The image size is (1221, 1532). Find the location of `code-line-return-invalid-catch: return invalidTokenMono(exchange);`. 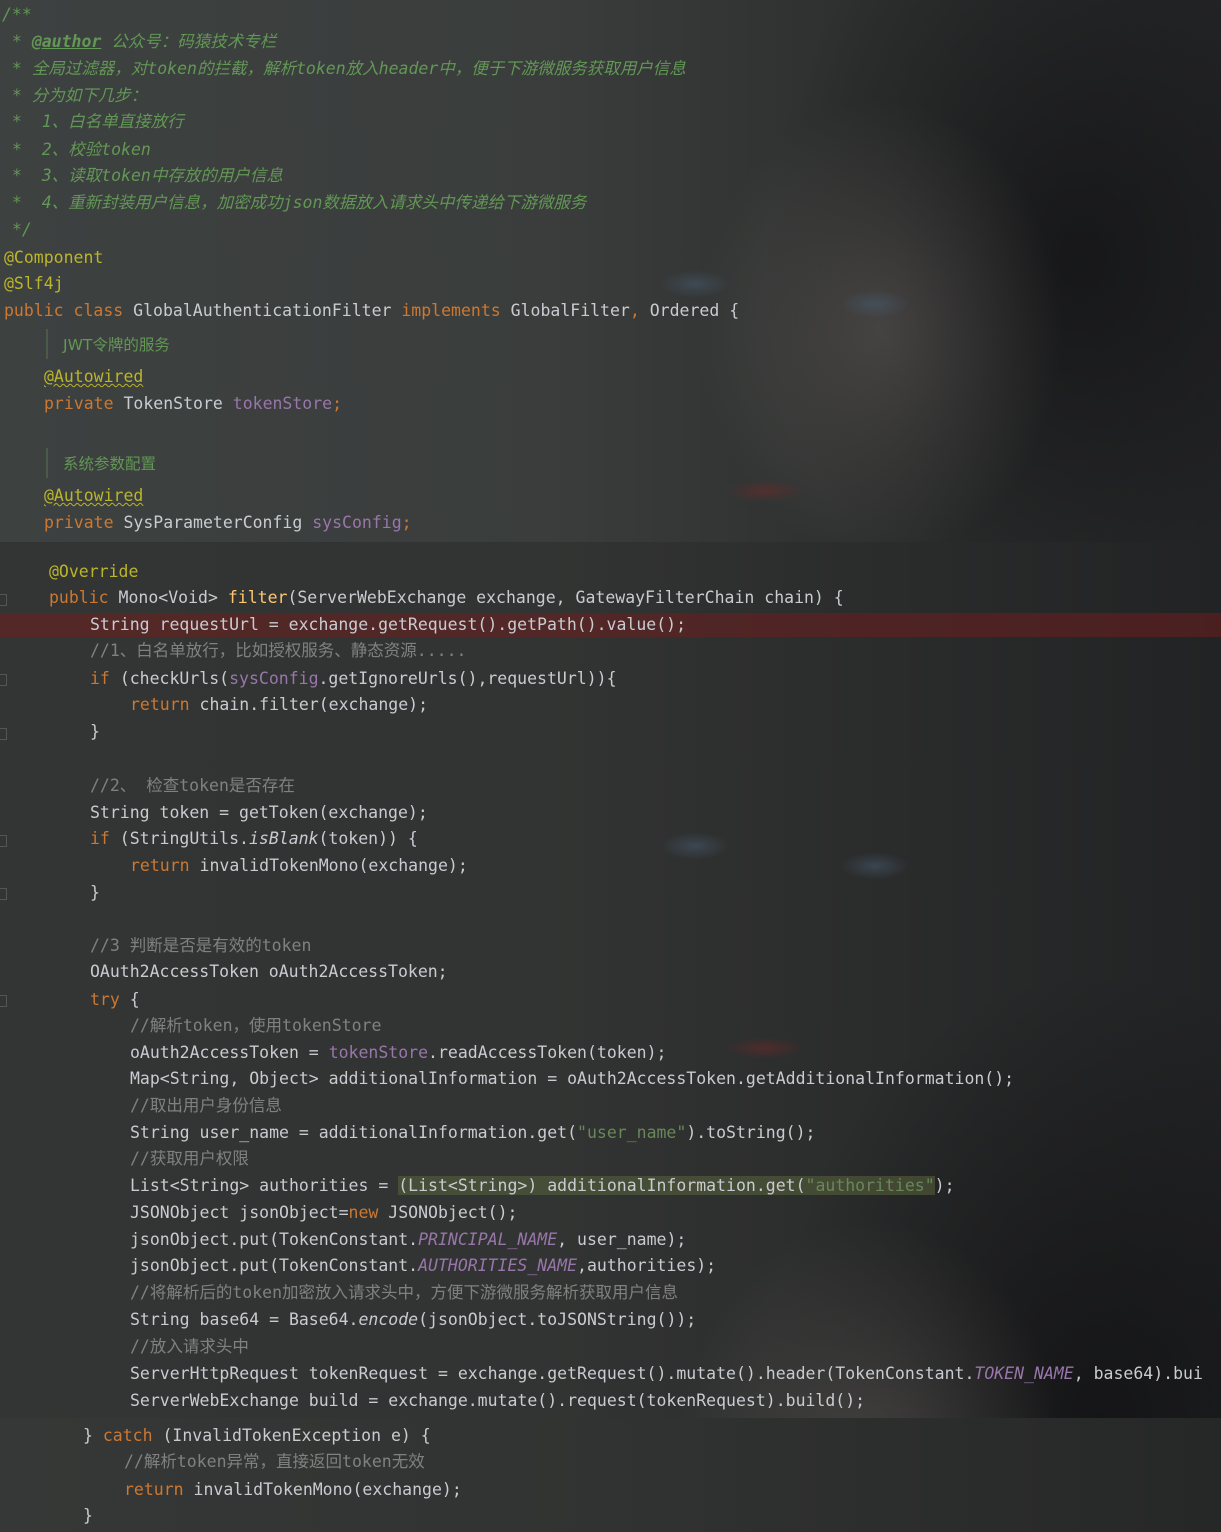

code-line-return-invalid-catch: return invalidTokenMono(exchange); is located at coordinates (293, 1489).